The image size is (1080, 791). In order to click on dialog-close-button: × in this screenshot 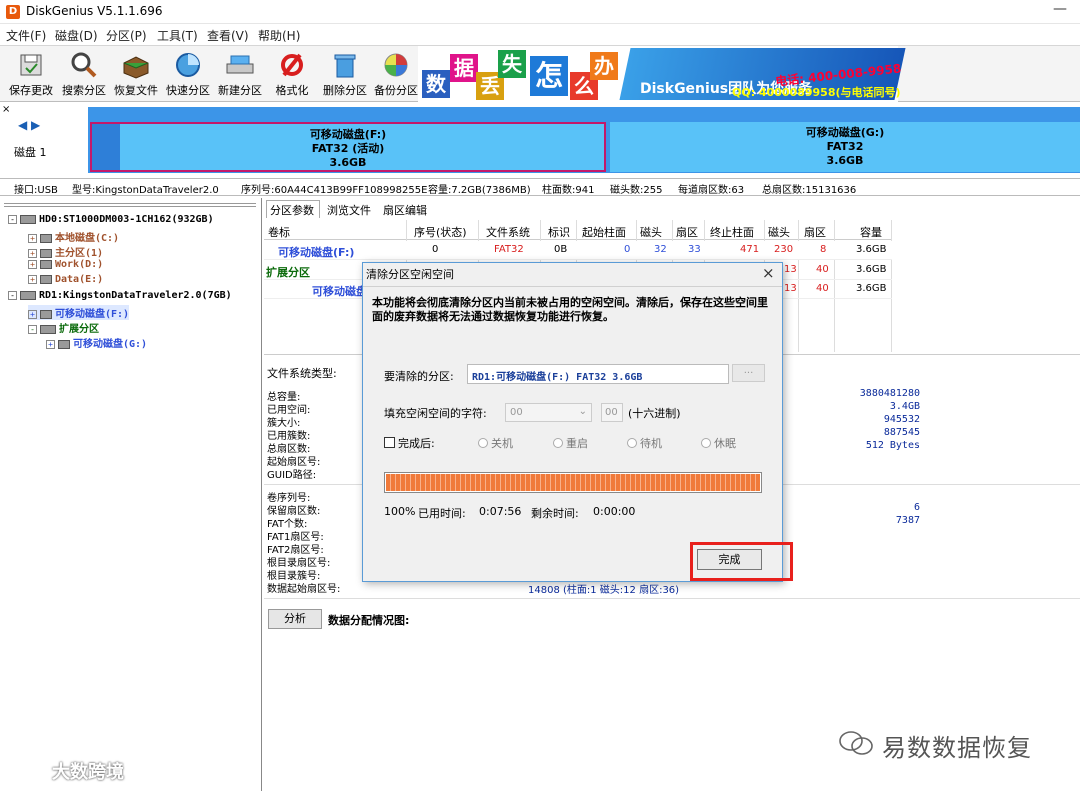, I will do `click(768, 273)`.